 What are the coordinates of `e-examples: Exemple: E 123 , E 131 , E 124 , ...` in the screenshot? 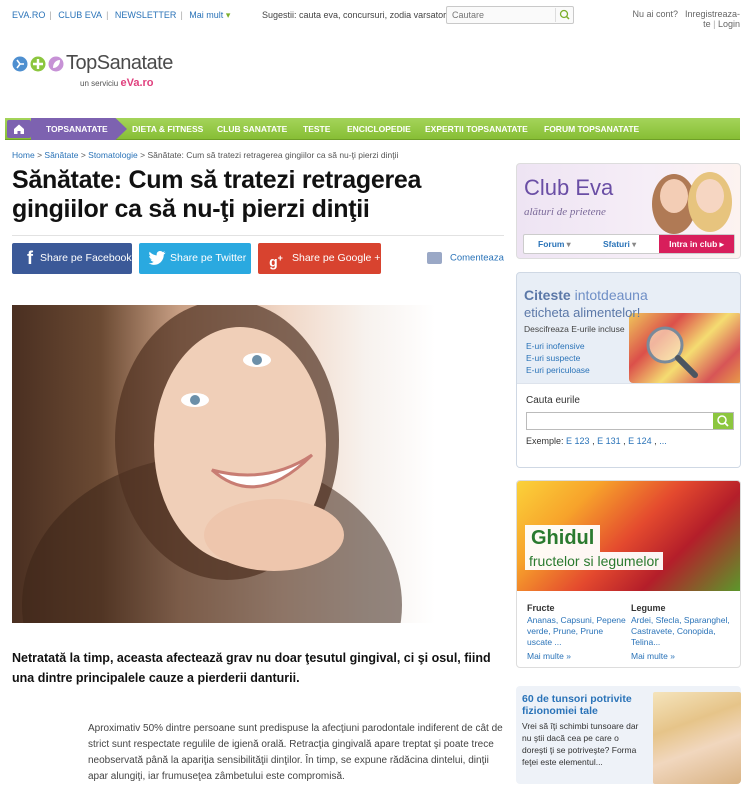 It's located at (596, 441).